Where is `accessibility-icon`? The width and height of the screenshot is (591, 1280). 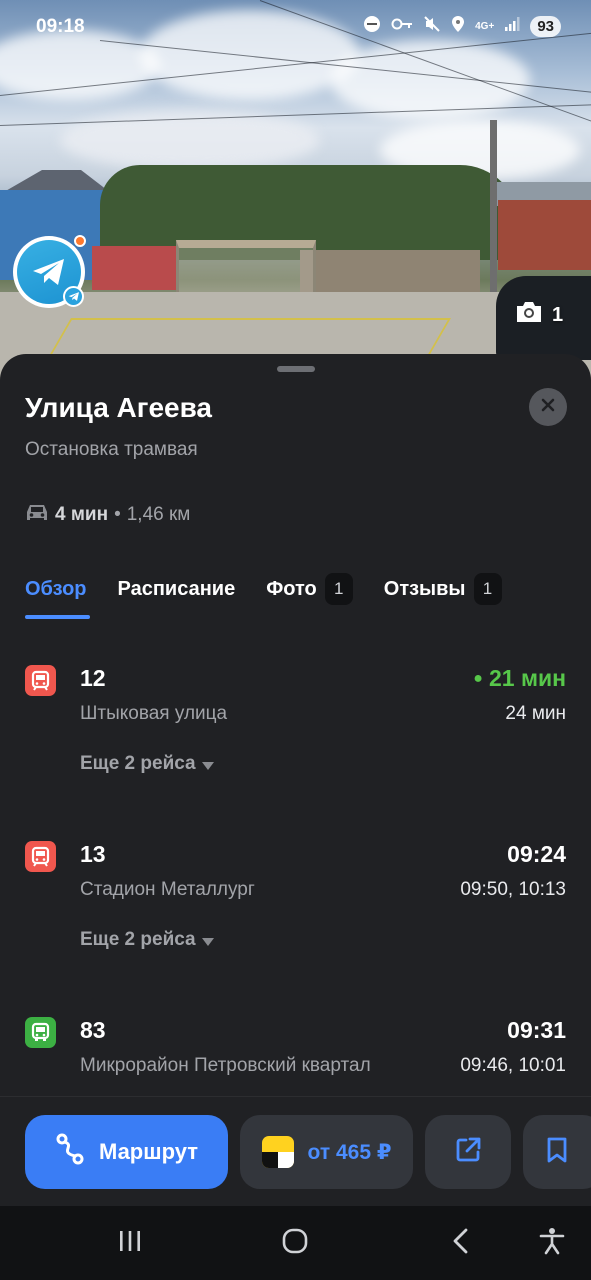
accessibility-icon is located at coordinates (552, 1243).